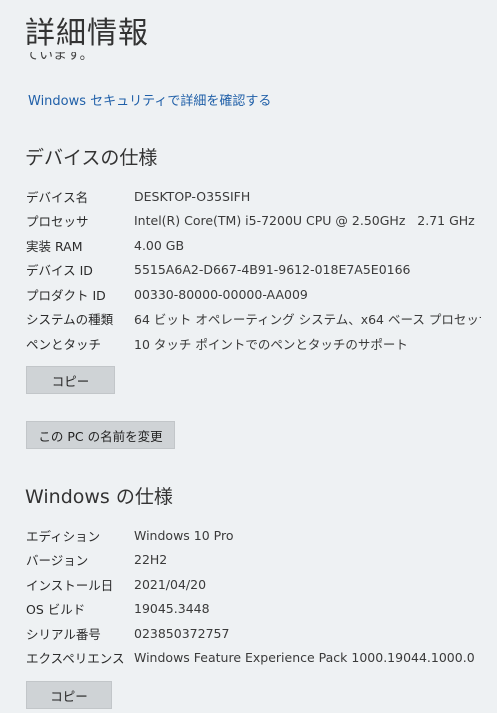 The height and width of the screenshot is (713, 497). Describe the element at coordinates (272, 270) in the screenshot. I see `spec-value: 5515A6A2-D667-4B91-9612-018E7A5E0166` at that location.